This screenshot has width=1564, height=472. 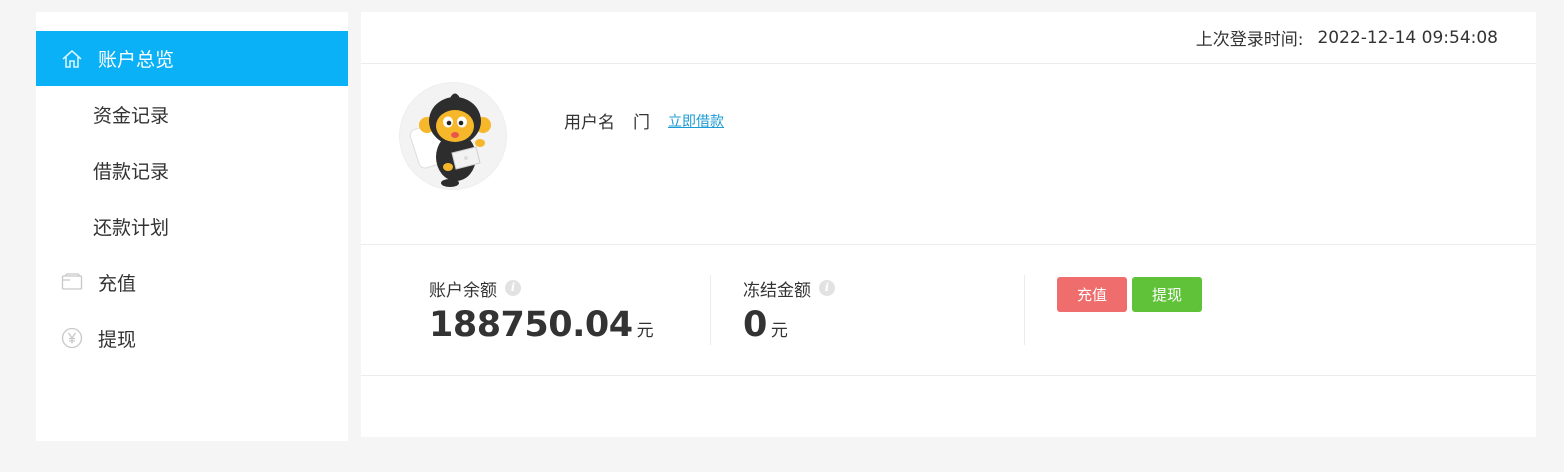 What do you see at coordinates (117, 339) in the screenshot?
I see `sidebar-item-label: 提现` at bounding box center [117, 339].